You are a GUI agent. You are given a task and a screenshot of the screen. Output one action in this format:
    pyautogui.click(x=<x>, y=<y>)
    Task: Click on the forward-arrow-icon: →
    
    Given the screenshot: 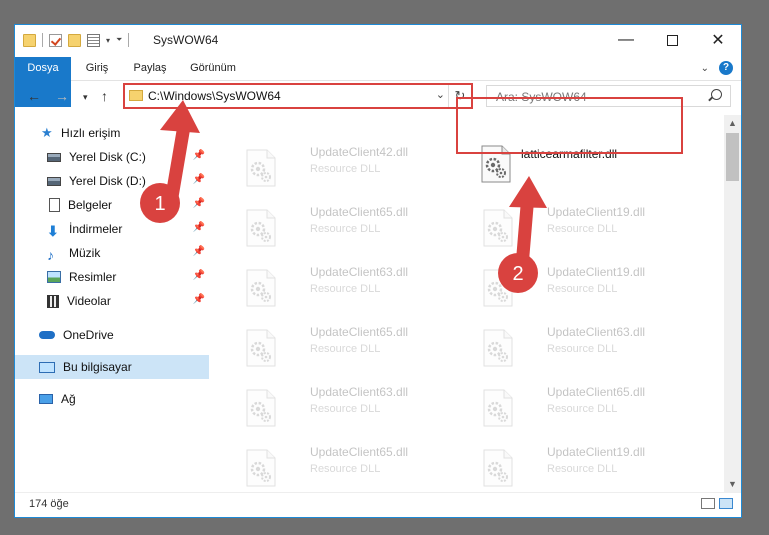 What is the action you would take?
    pyautogui.click(x=62, y=96)
    